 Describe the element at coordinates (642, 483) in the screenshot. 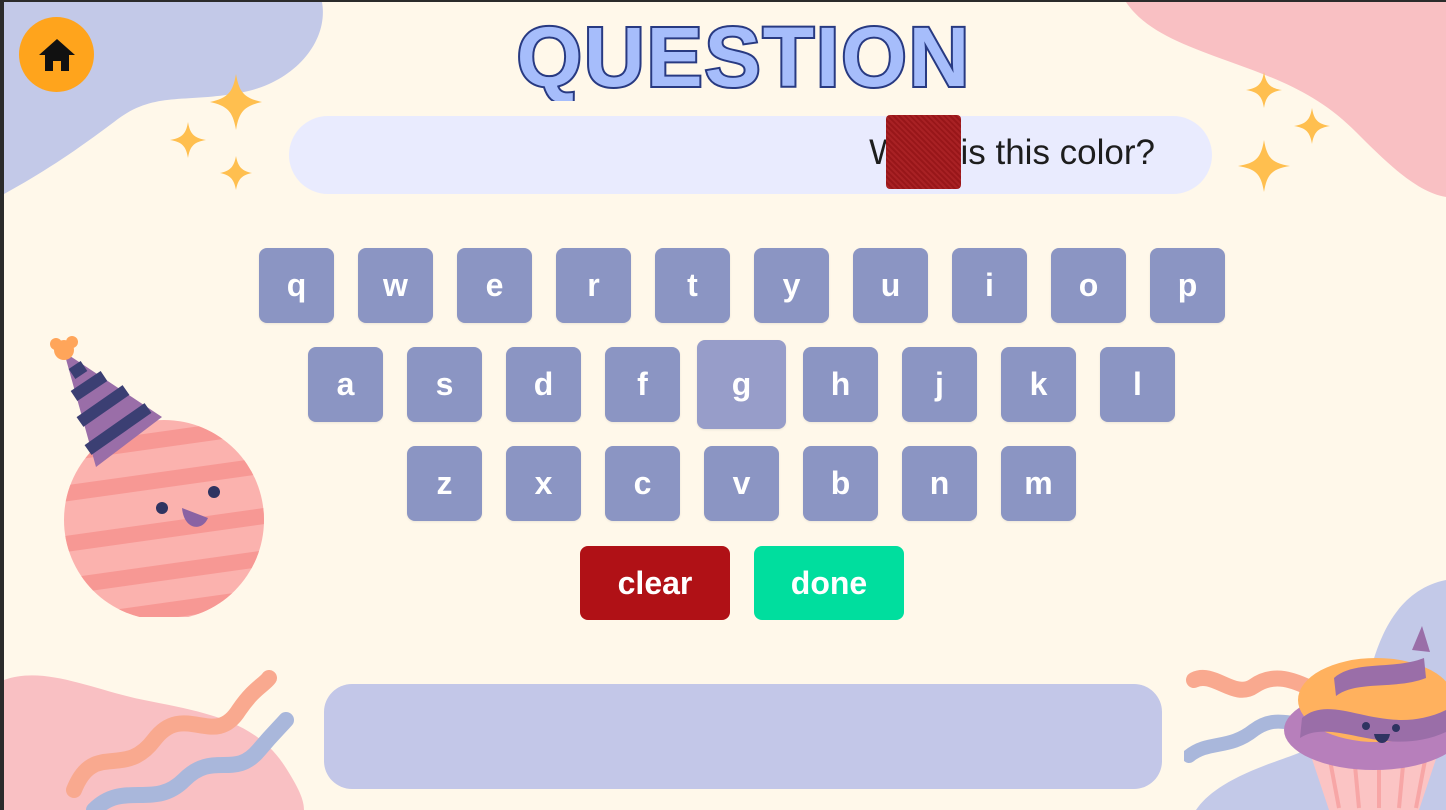

I see `key-c: c` at that location.